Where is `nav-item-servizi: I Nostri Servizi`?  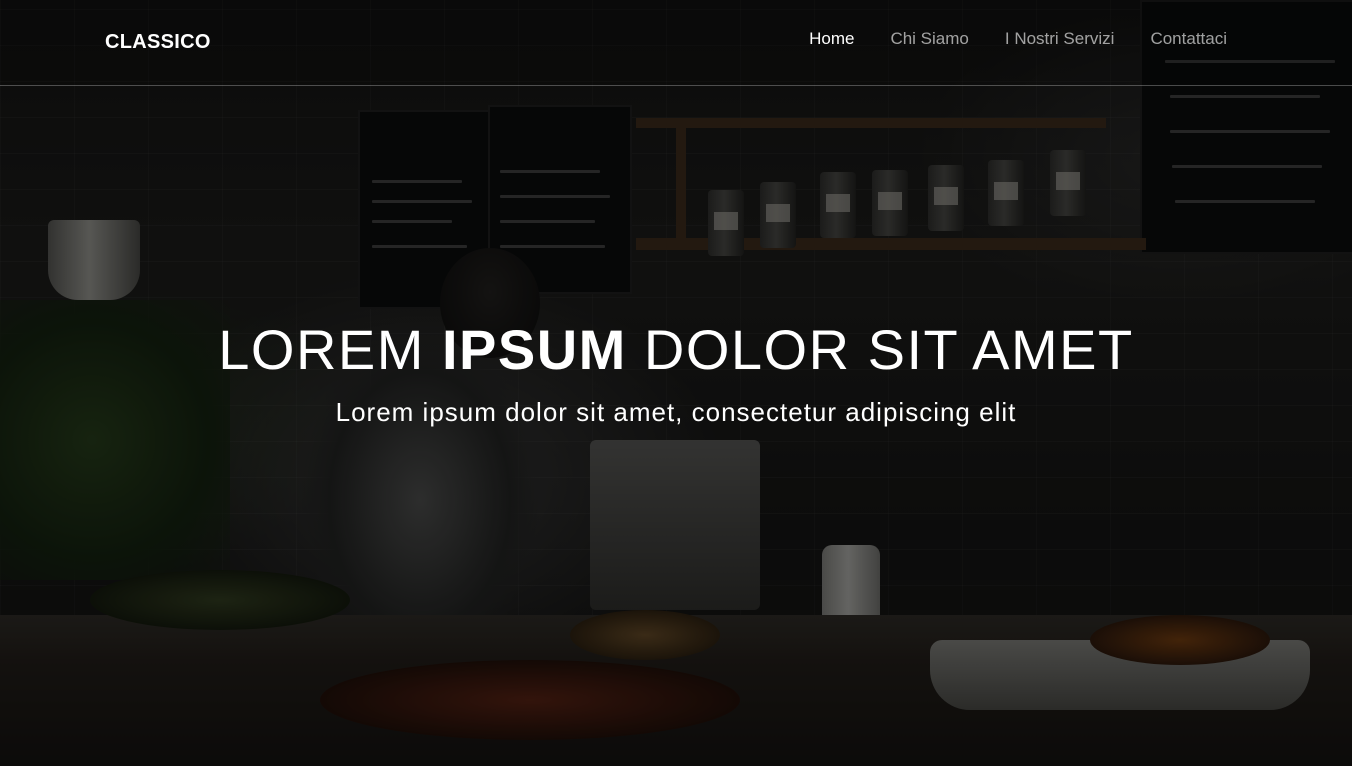 nav-item-servizi: I Nostri Servizi is located at coordinates (1060, 39).